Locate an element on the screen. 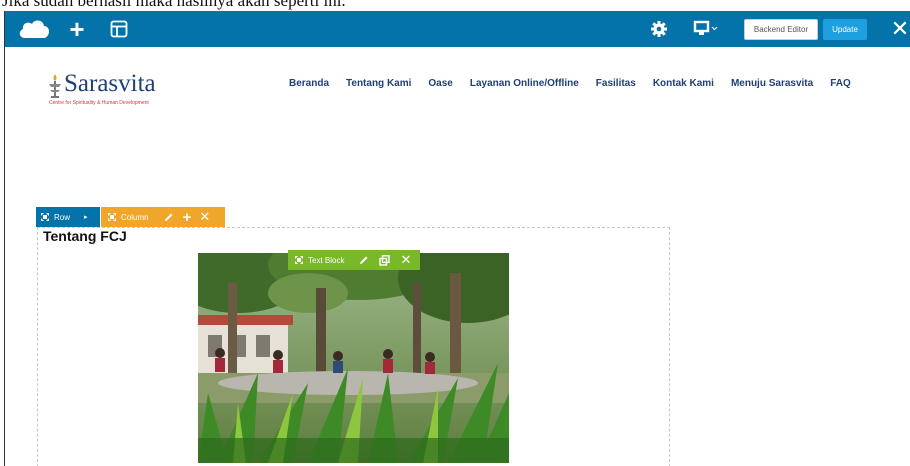  lamp-logo-icon is located at coordinates (55, 86).